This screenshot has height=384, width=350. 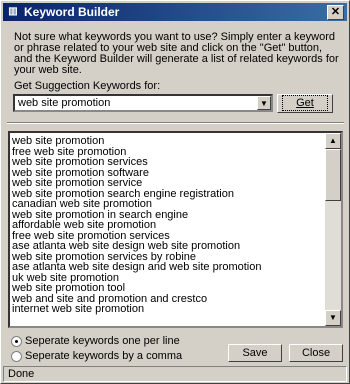 What do you see at coordinates (168, 204) in the screenshot?
I see `list-item: canadian web site promotion` at bounding box center [168, 204].